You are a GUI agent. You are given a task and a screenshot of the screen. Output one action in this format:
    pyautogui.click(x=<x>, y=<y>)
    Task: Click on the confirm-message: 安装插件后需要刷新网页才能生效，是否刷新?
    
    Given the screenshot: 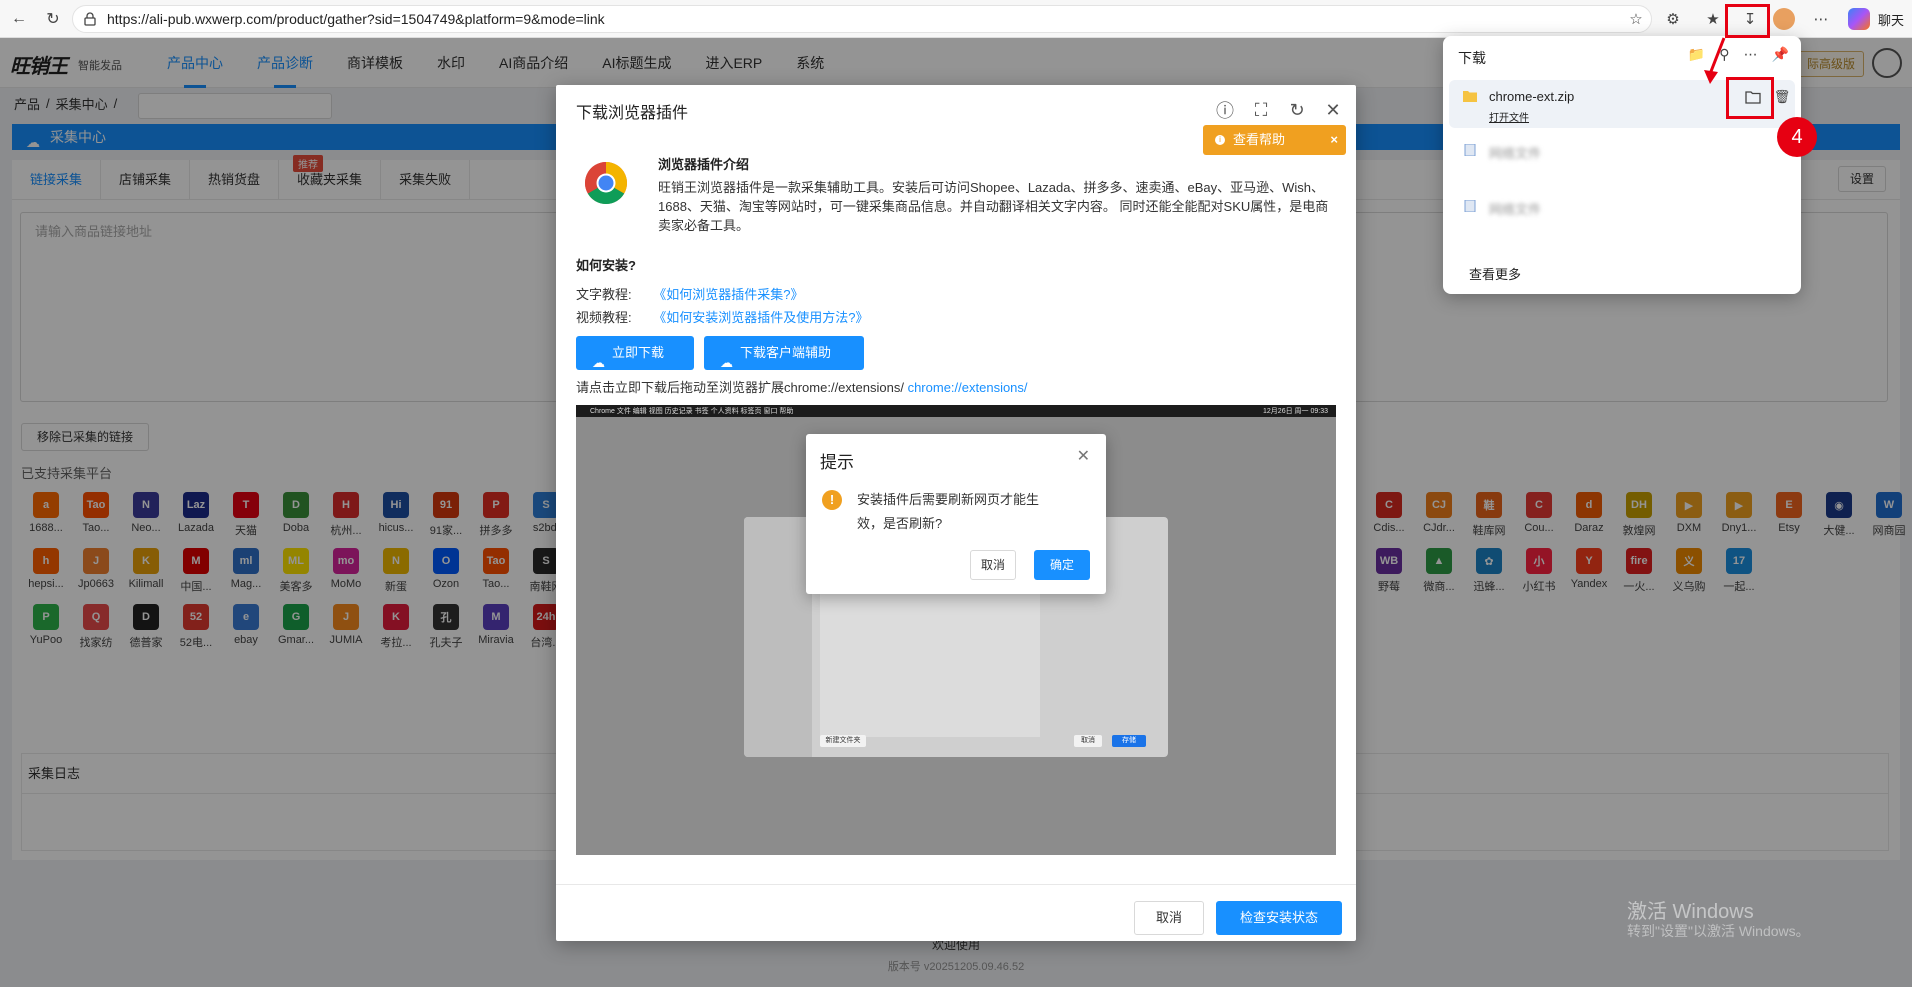 What is the action you would take?
    pyautogui.click(x=948, y=511)
    